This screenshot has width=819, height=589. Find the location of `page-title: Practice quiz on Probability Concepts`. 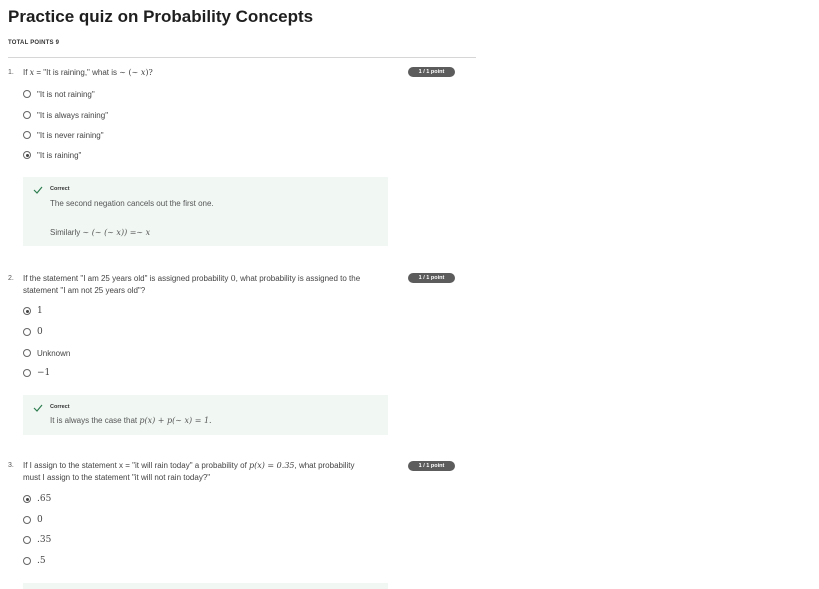

page-title: Practice quiz on Probability Concepts is located at coordinates (161, 16).